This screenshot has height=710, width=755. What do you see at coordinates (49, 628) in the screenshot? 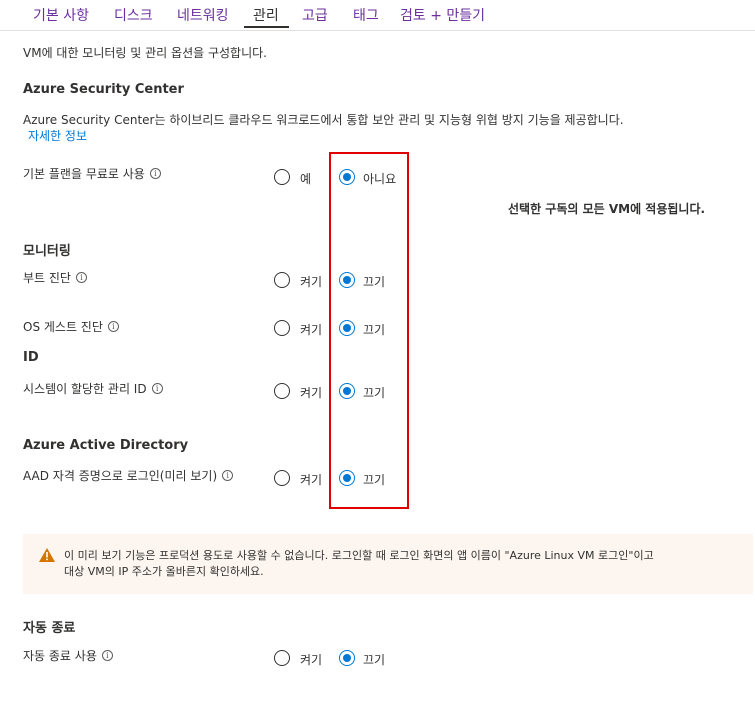
I see `auto-shutdown-heading: 자동 종료` at bounding box center [49, 628].